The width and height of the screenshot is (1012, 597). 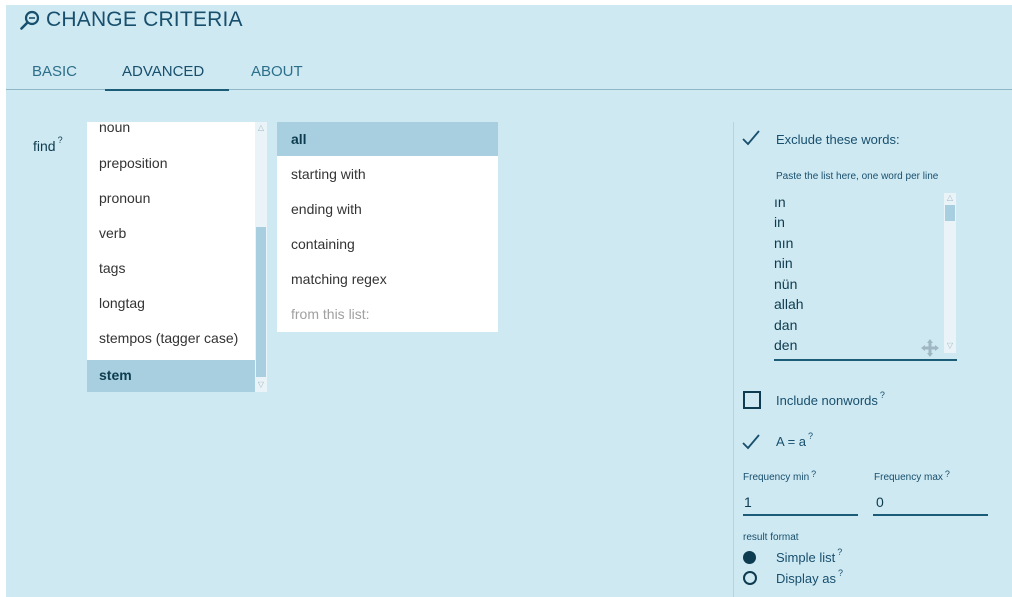 What do you see at coordinates (865, 360) in the screenshot?
I see `exclude-textarea-underline` at bounding box center [865, 360].